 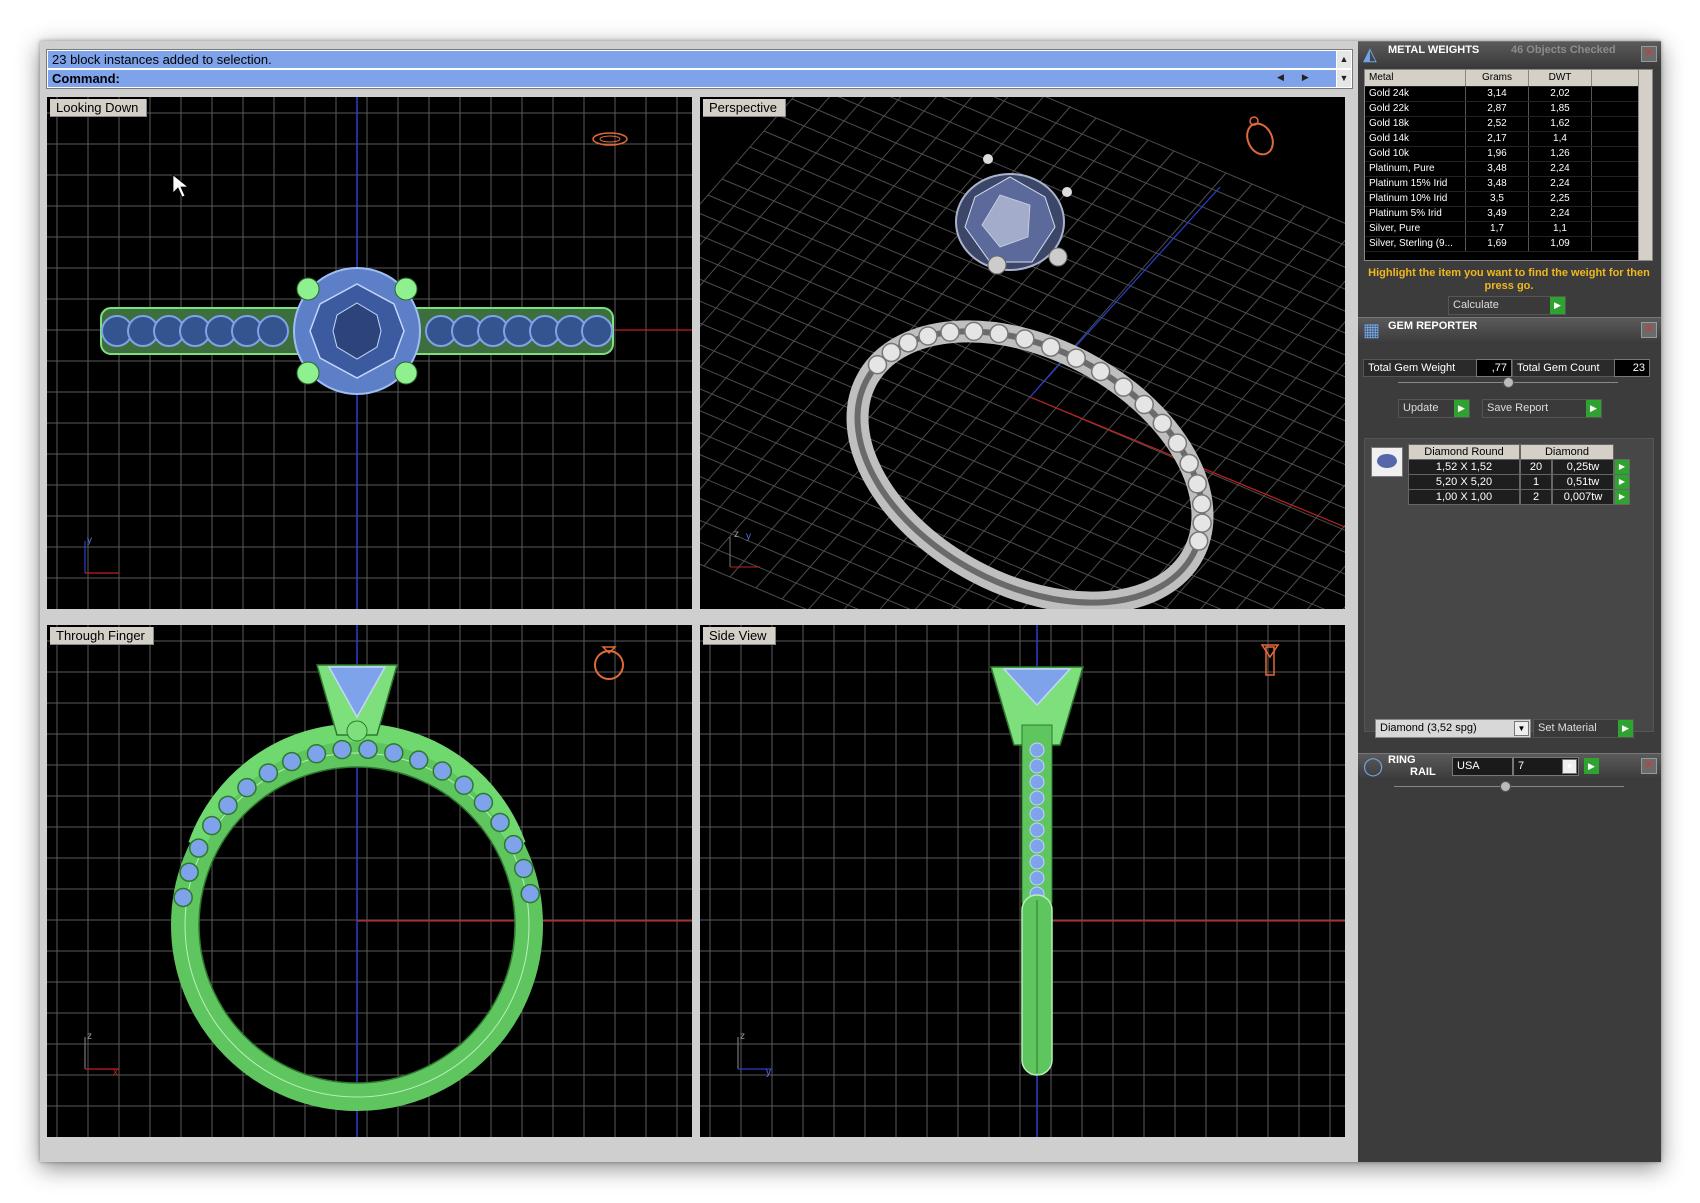 I want to click on grams-cell: 2,87, so click(x=1497, y=109).